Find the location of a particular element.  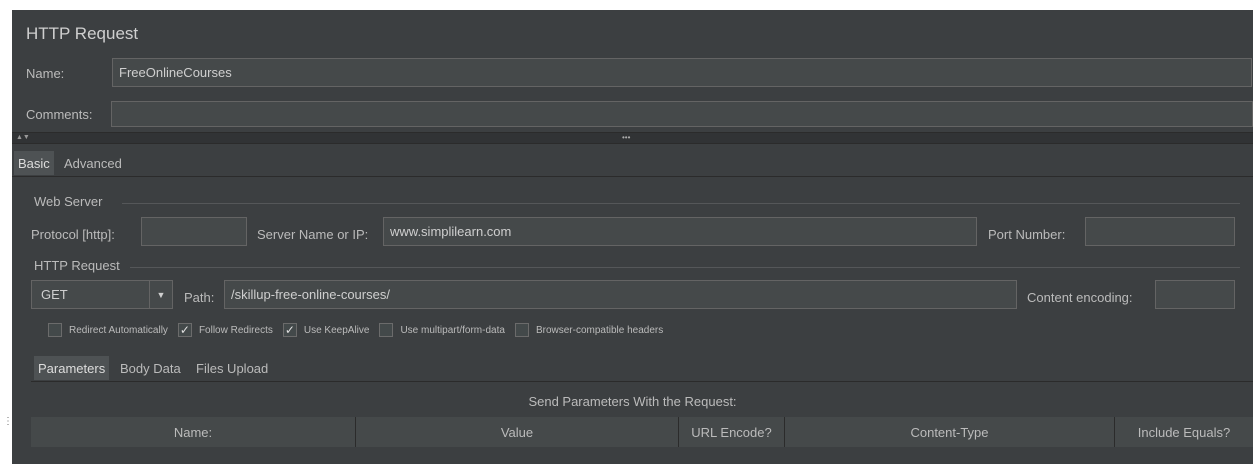

tab-files-upload: Files Upload is located at coordinates (232, 368).